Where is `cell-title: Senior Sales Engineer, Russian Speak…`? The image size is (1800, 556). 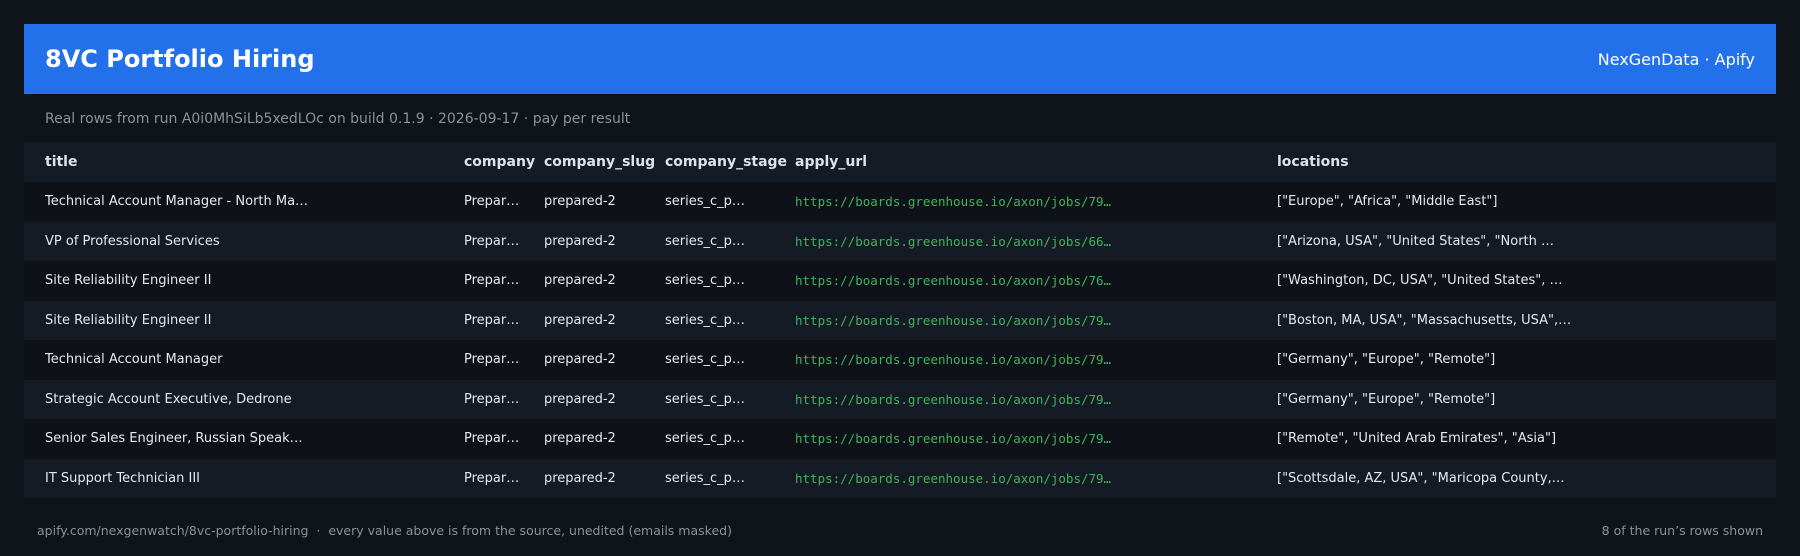 cell-title: Senior Sales Engineer, Russian Speak… is located at coordinates (240, 439).